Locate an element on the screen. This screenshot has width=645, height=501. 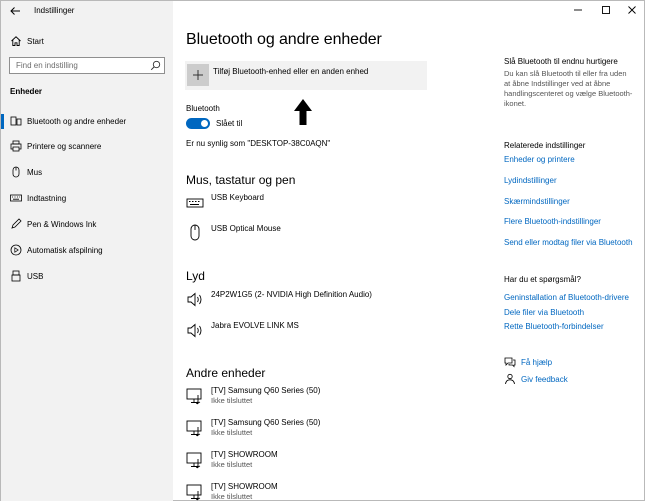
page-title: Bluetooth og andre enheder is located at coordinates (284, 39).